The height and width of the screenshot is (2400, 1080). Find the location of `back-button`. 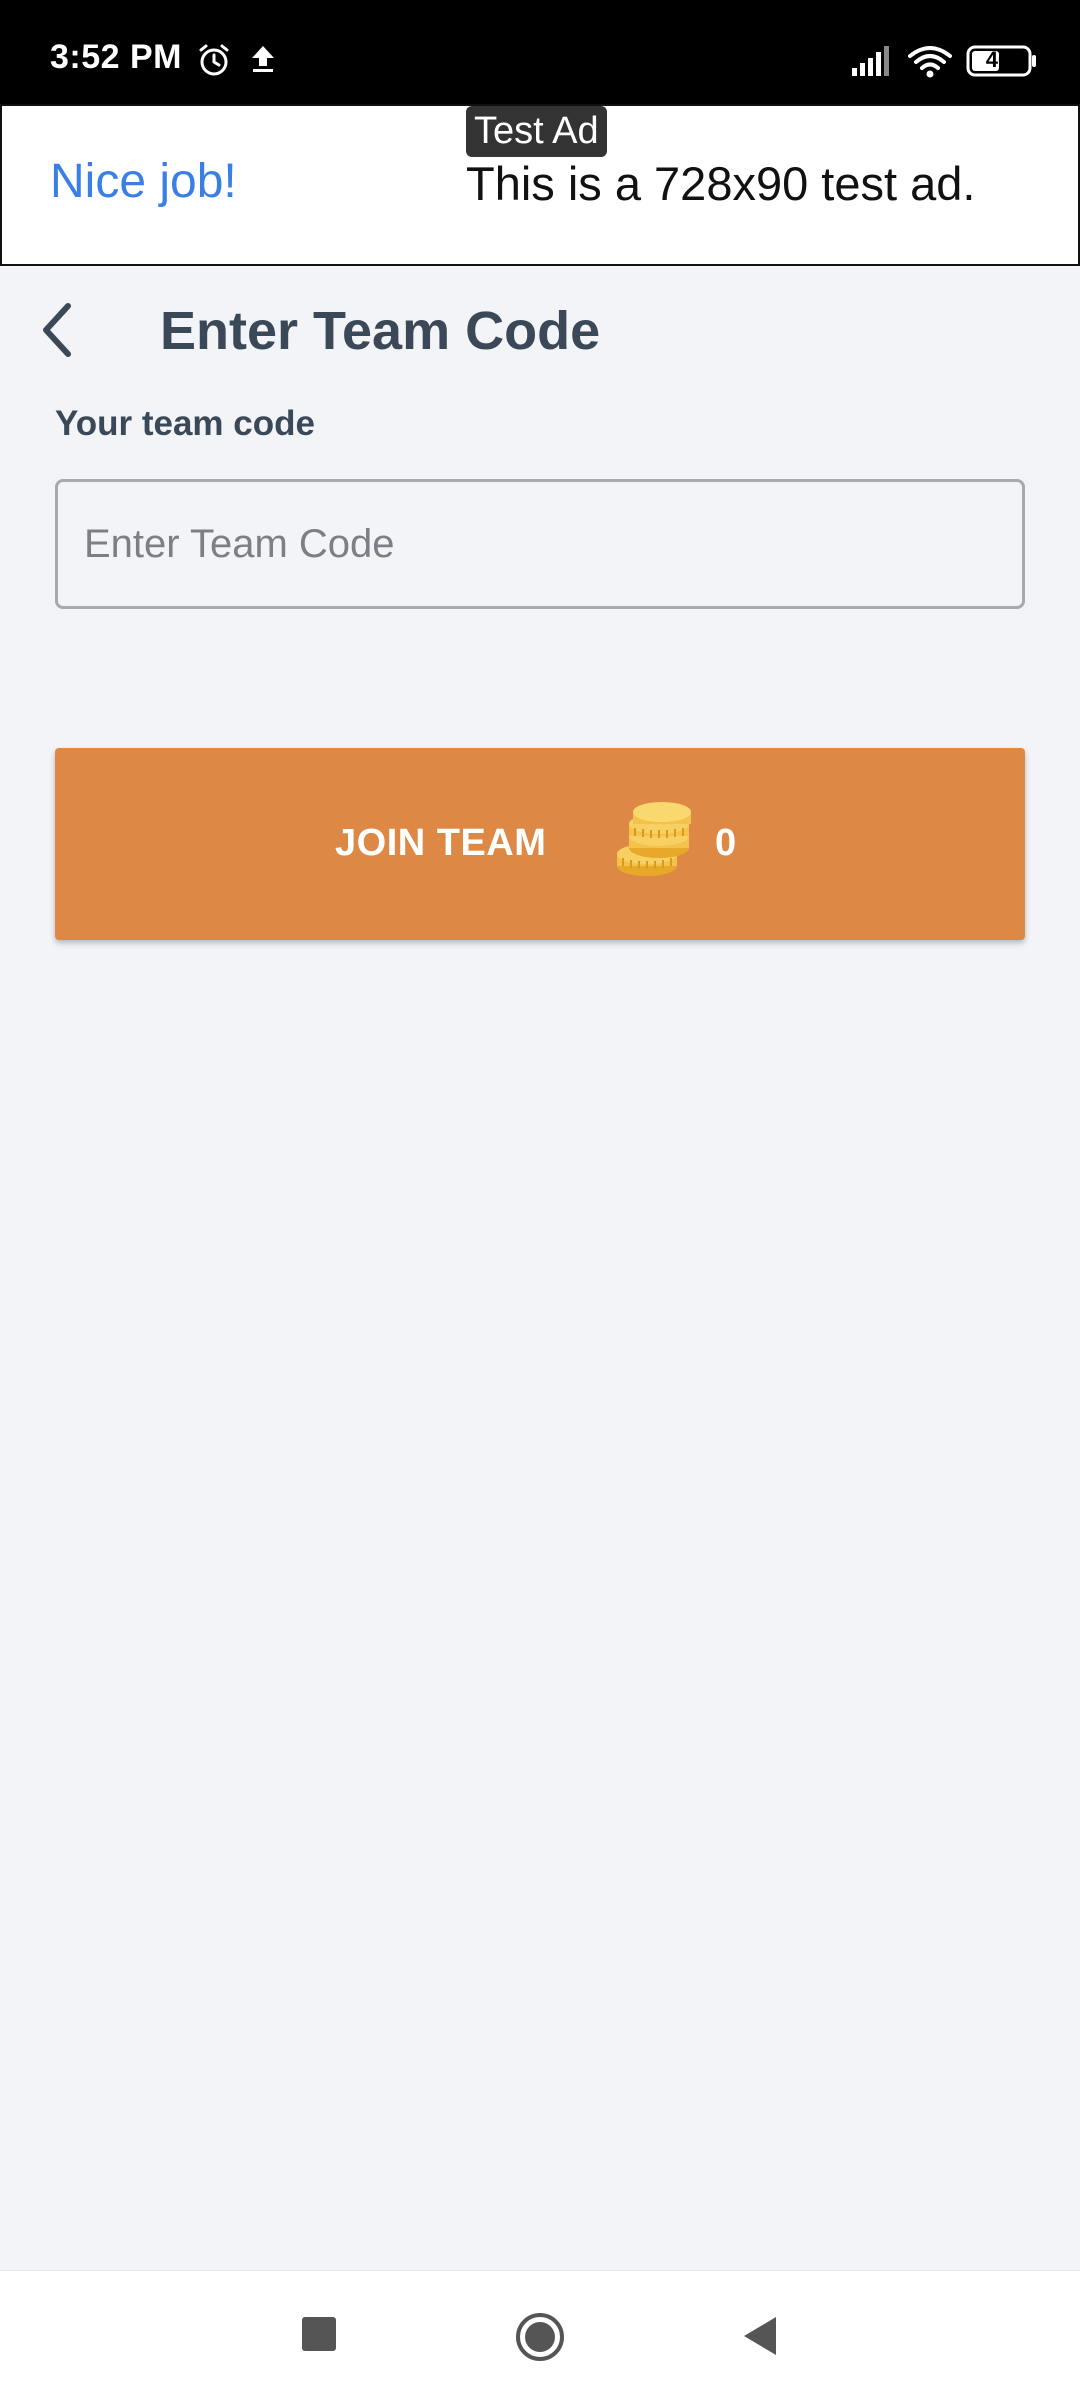

back-button is located at coordinates (56, 332).